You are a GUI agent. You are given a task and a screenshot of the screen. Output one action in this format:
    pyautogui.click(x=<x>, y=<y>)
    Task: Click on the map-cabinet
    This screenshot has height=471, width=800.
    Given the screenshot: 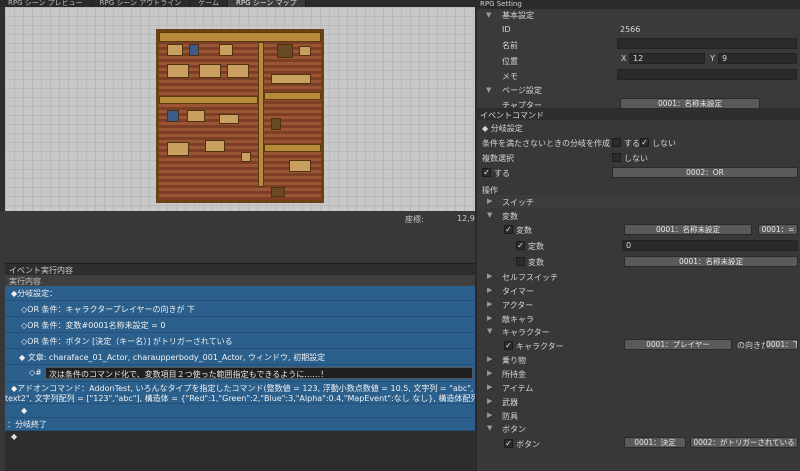 What is the action you would take?
    pyautogui.click(x=175, y=50)
    